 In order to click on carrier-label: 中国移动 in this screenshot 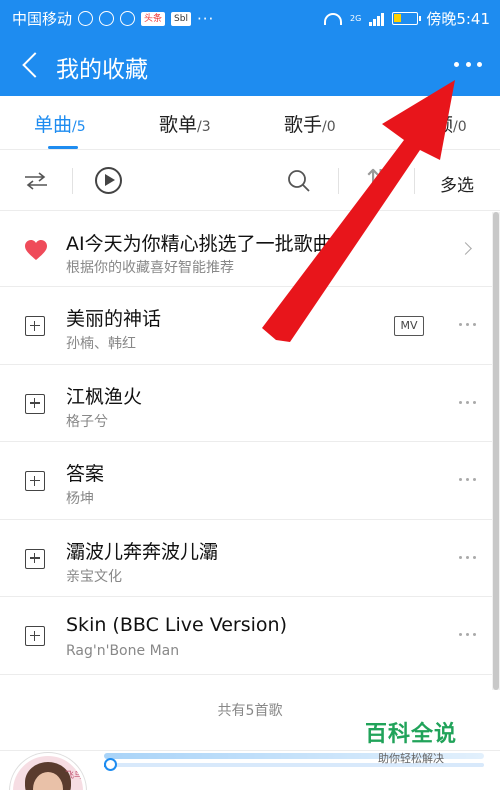, I will do `click(42, 19)`.